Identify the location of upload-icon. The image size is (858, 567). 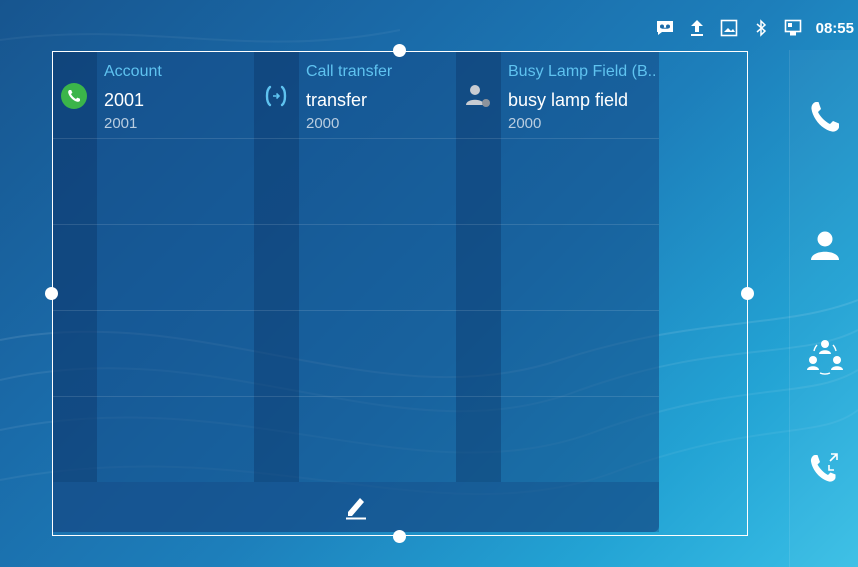
(697, 28).